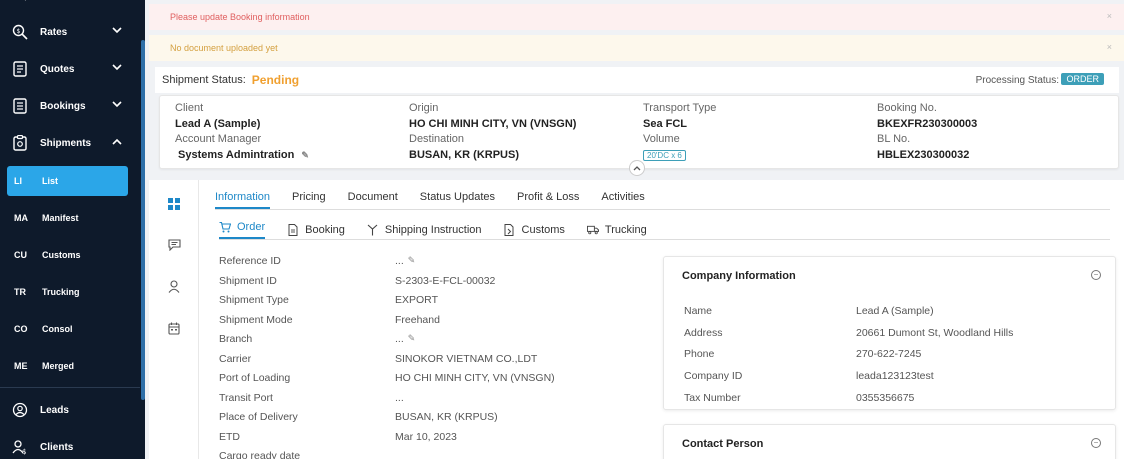 This screenshot has height=459, width=1124. Describe the element at coordinates (1082, 79) in the screenshot. I see `processing-status-badge: ORDER` at that location.